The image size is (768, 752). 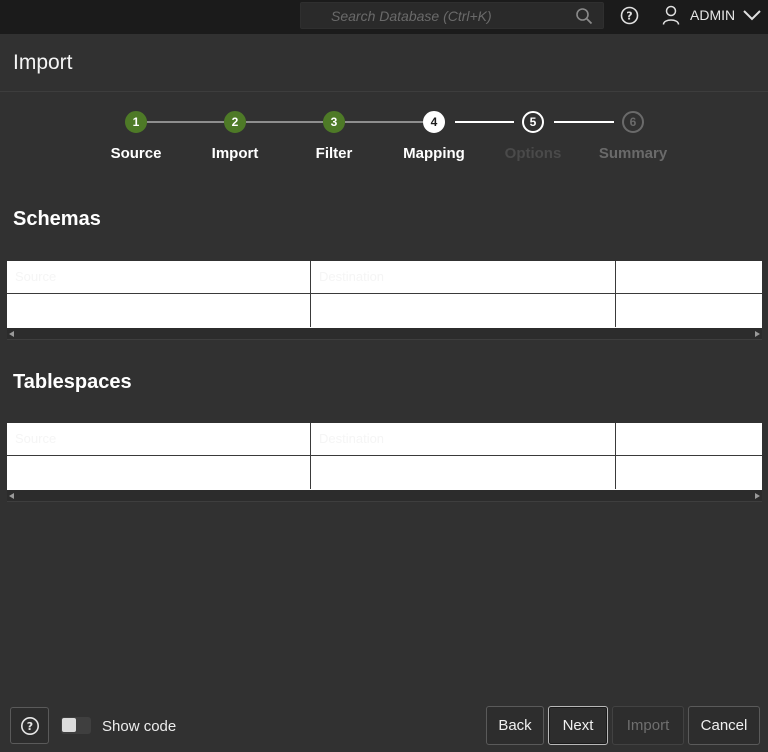 I want to click on show-code-toggle, so click(x=76, y=725).